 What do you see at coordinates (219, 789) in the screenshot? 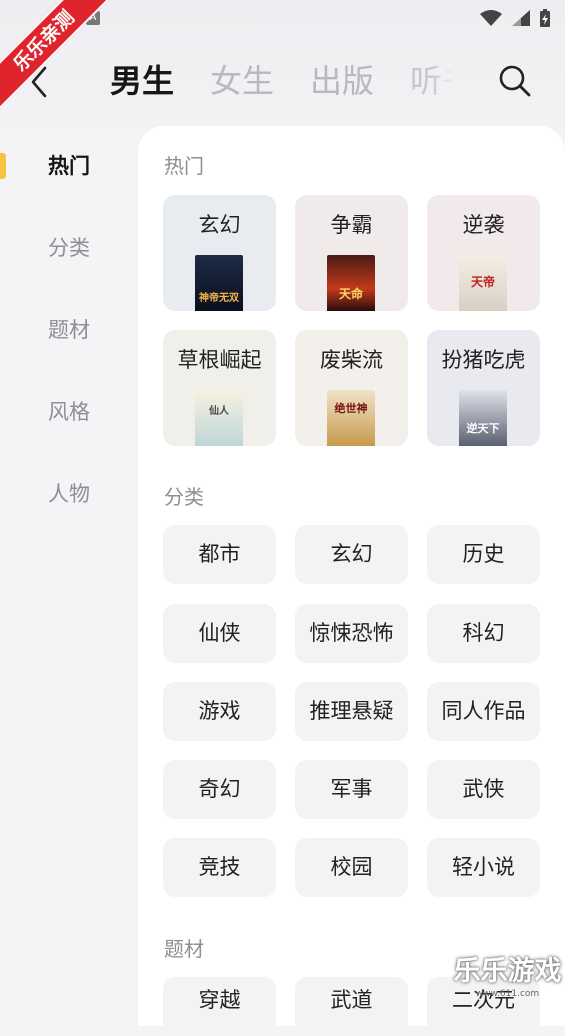
I see `category-pill: 奇幻` at bounding box center [219, 789].